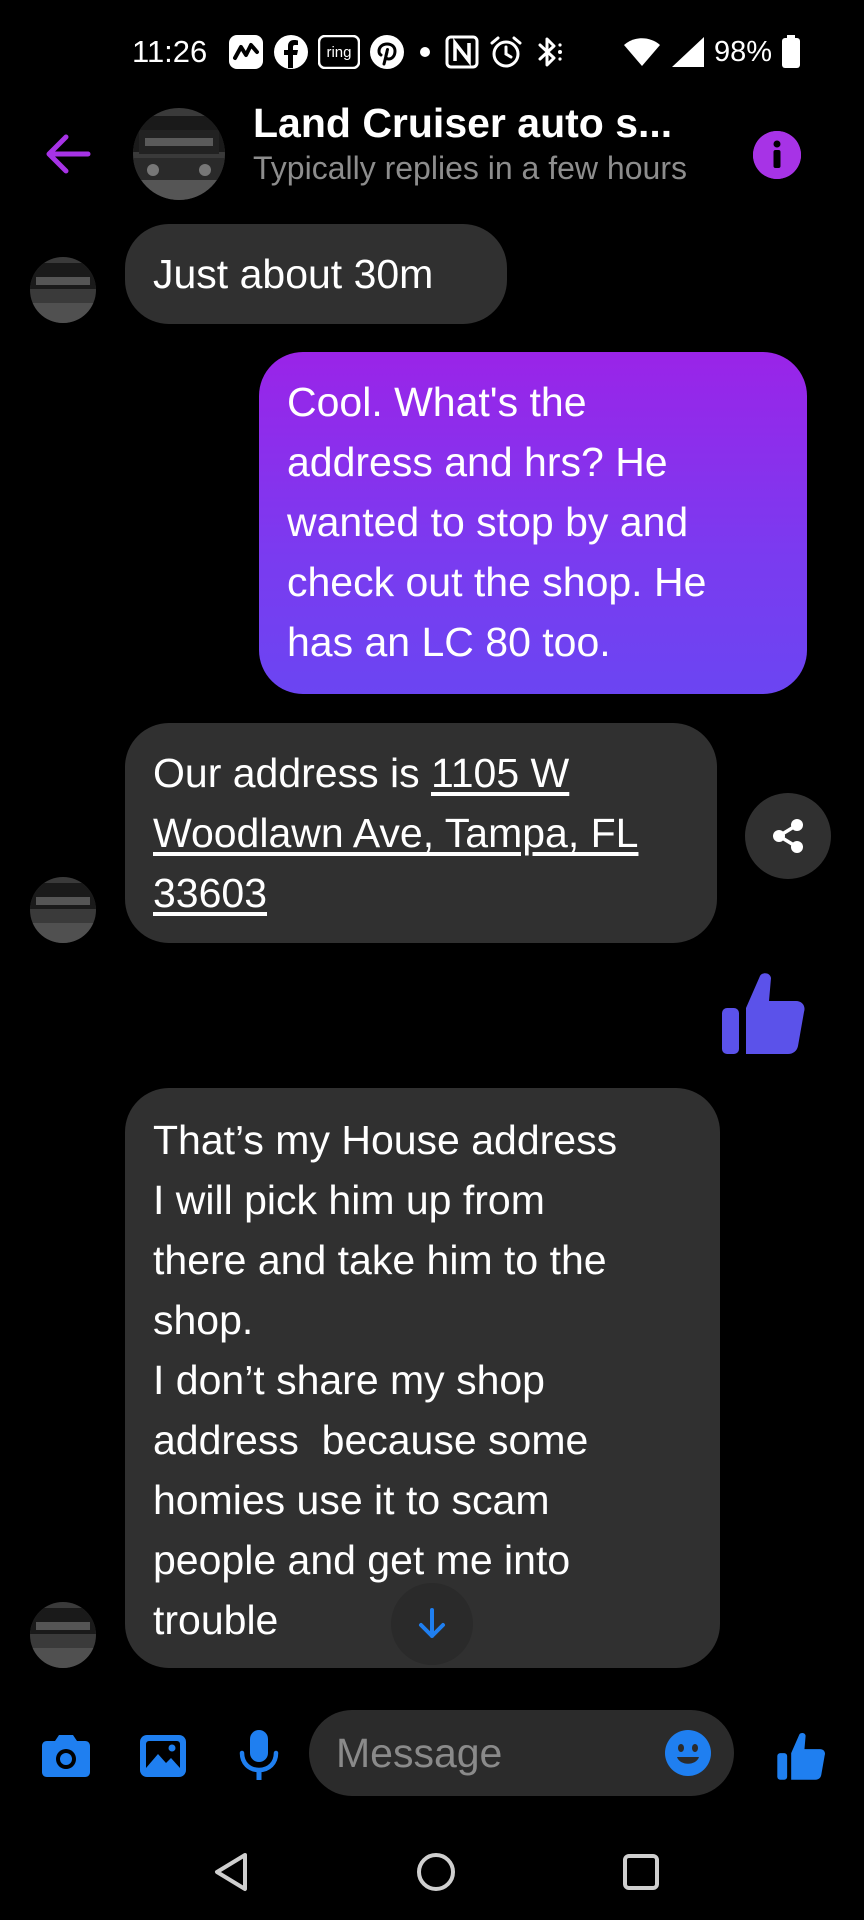 The height and width of the screenshot is (1920, 864). I want to click on composer, so click(432, 1755).